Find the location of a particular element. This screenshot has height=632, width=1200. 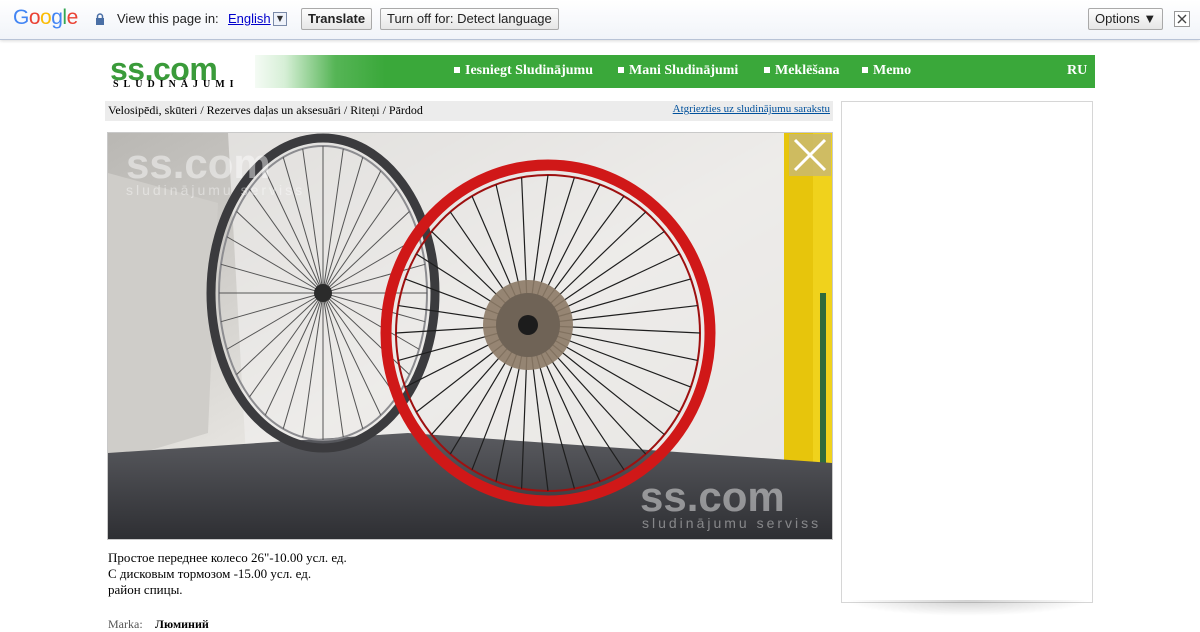

logo-letter: g is located at coordinates (57, 17).